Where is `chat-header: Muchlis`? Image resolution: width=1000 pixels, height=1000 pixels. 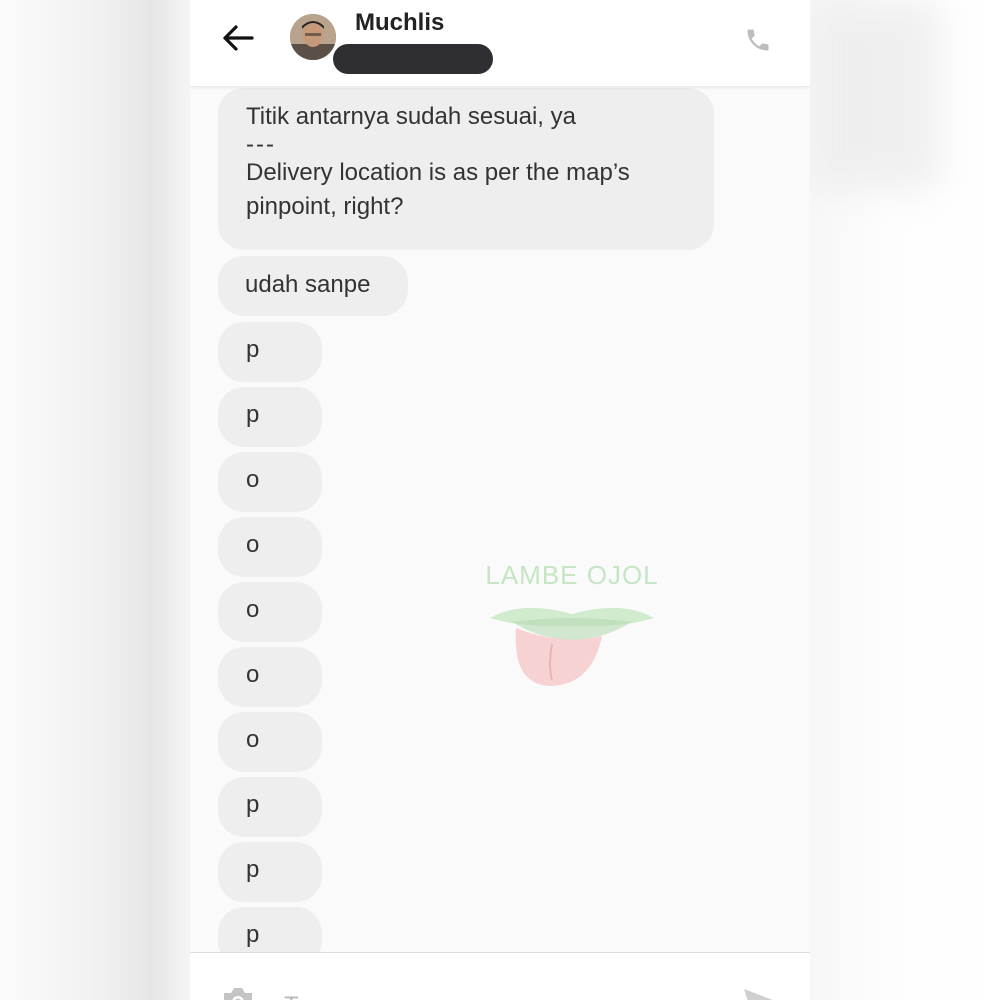
chat-header: Muchlis is located at coordinates (500, 43).